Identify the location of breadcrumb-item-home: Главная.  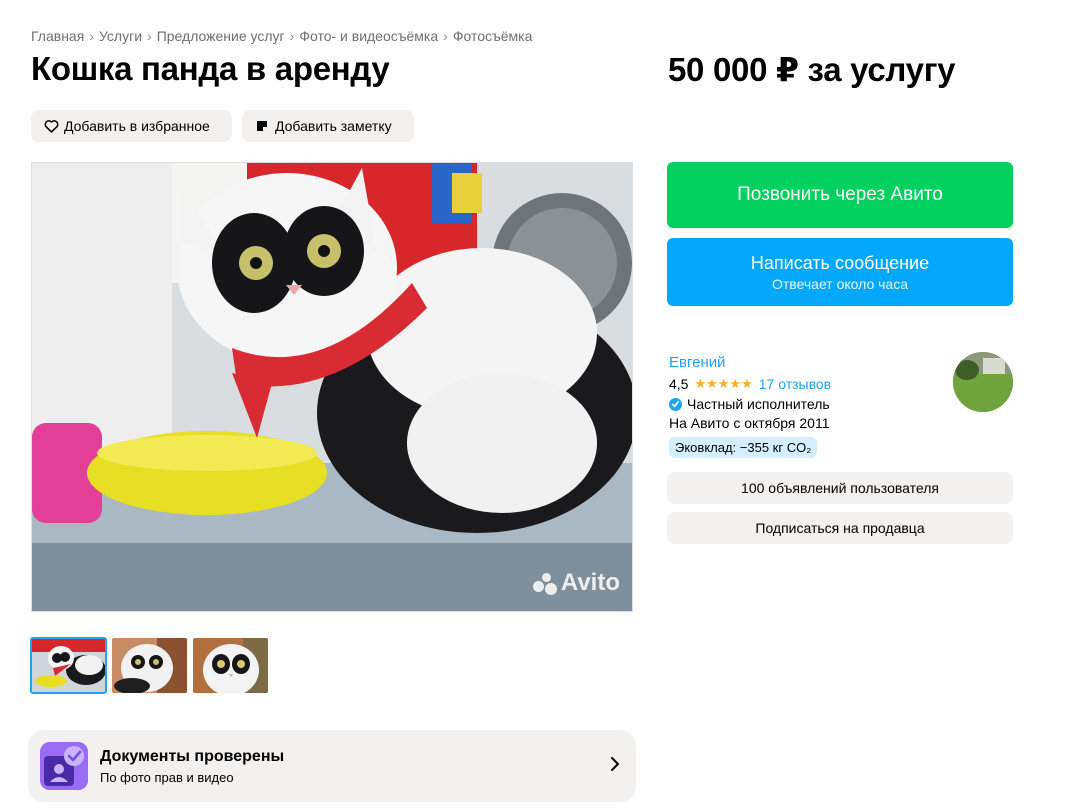
(57, 36).